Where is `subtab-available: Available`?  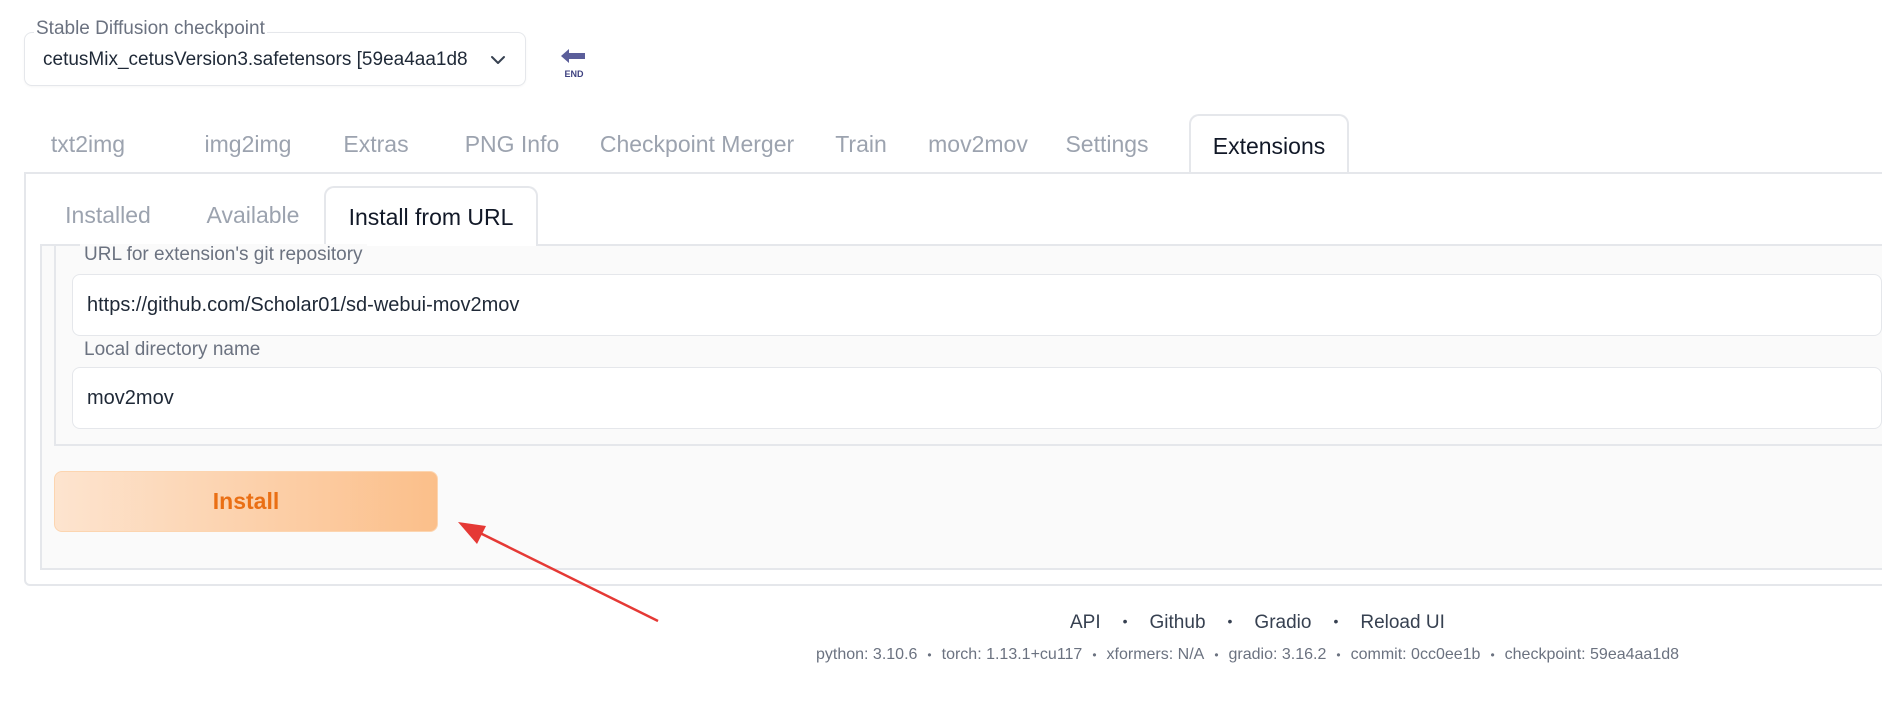
subtab-available: Available is located at coordinates (253, 216).